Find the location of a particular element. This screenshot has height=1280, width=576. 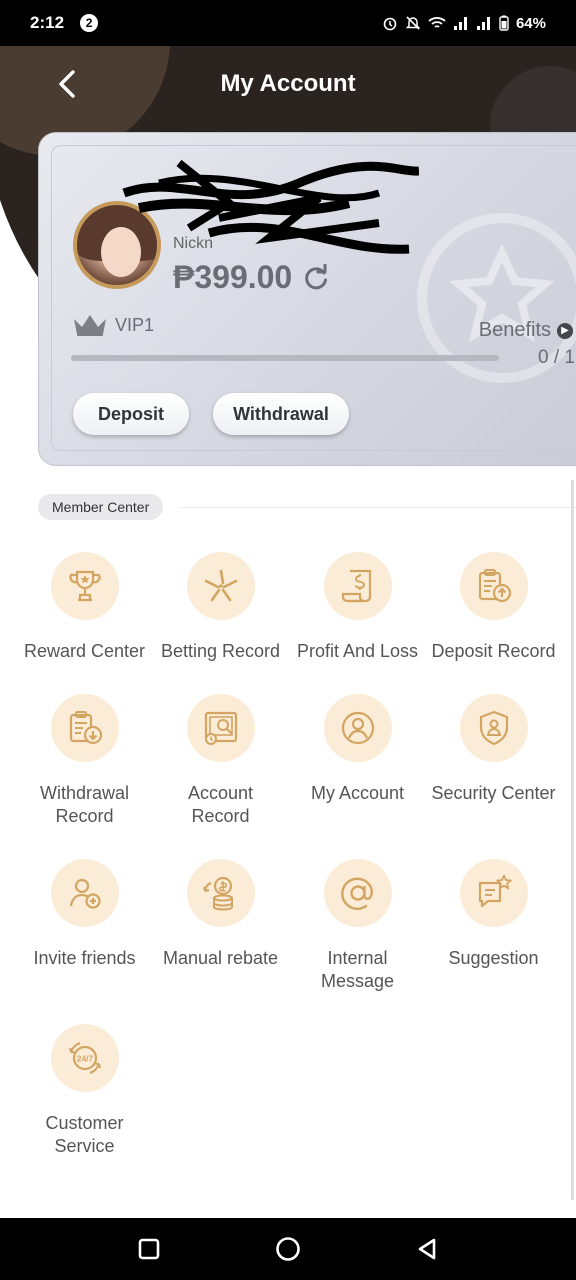

scrollbar is located at coordinates (572, 840).